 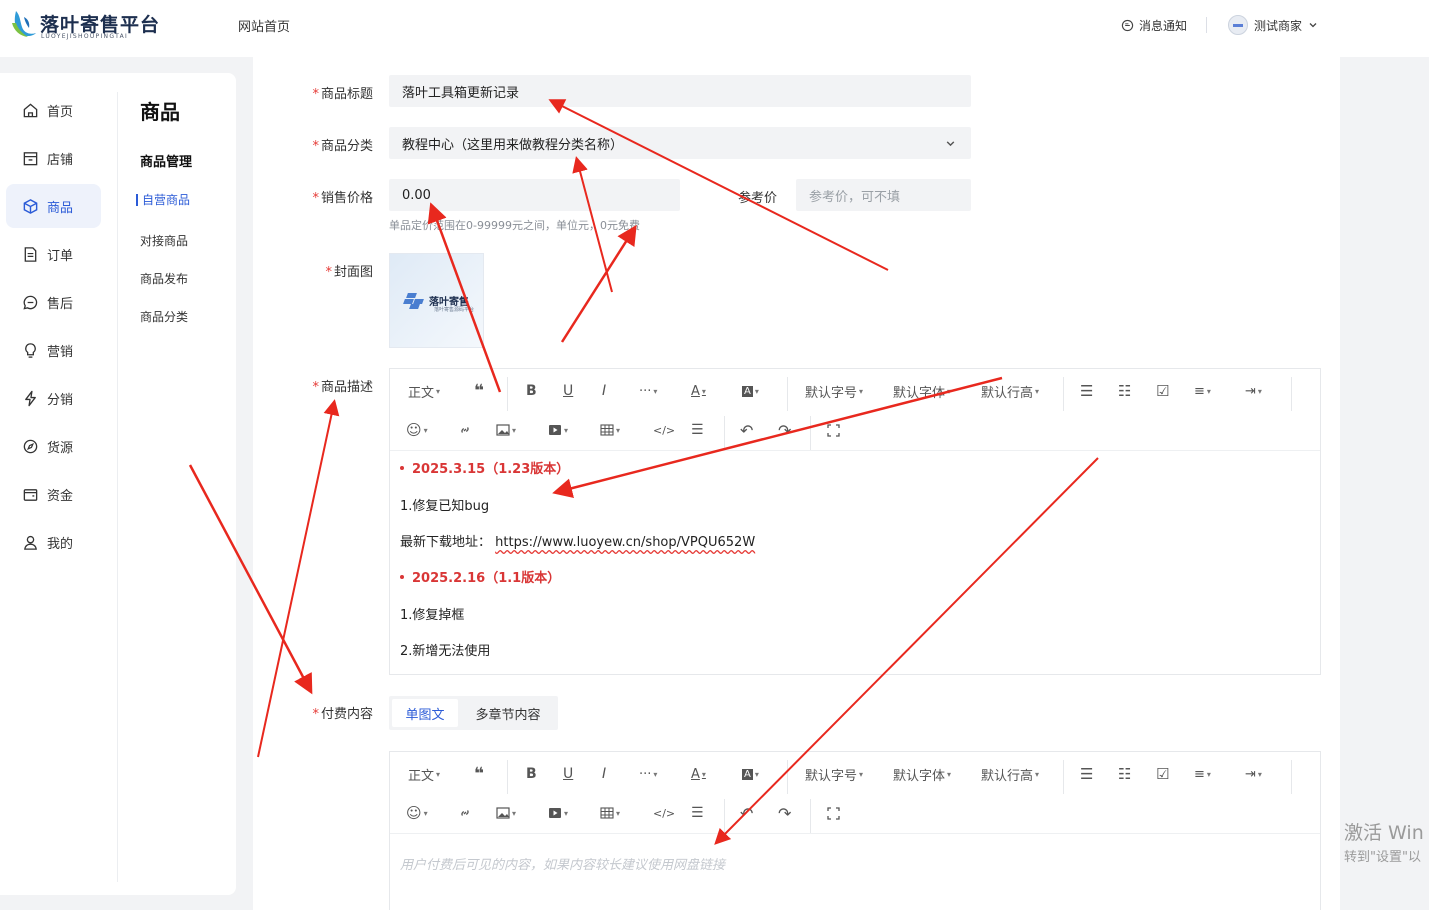 What do you see at coordinates (163, 200) in the screenshot?
I see `submenu-item-own-goods: 自营商品` at bounding box center [163, 200].